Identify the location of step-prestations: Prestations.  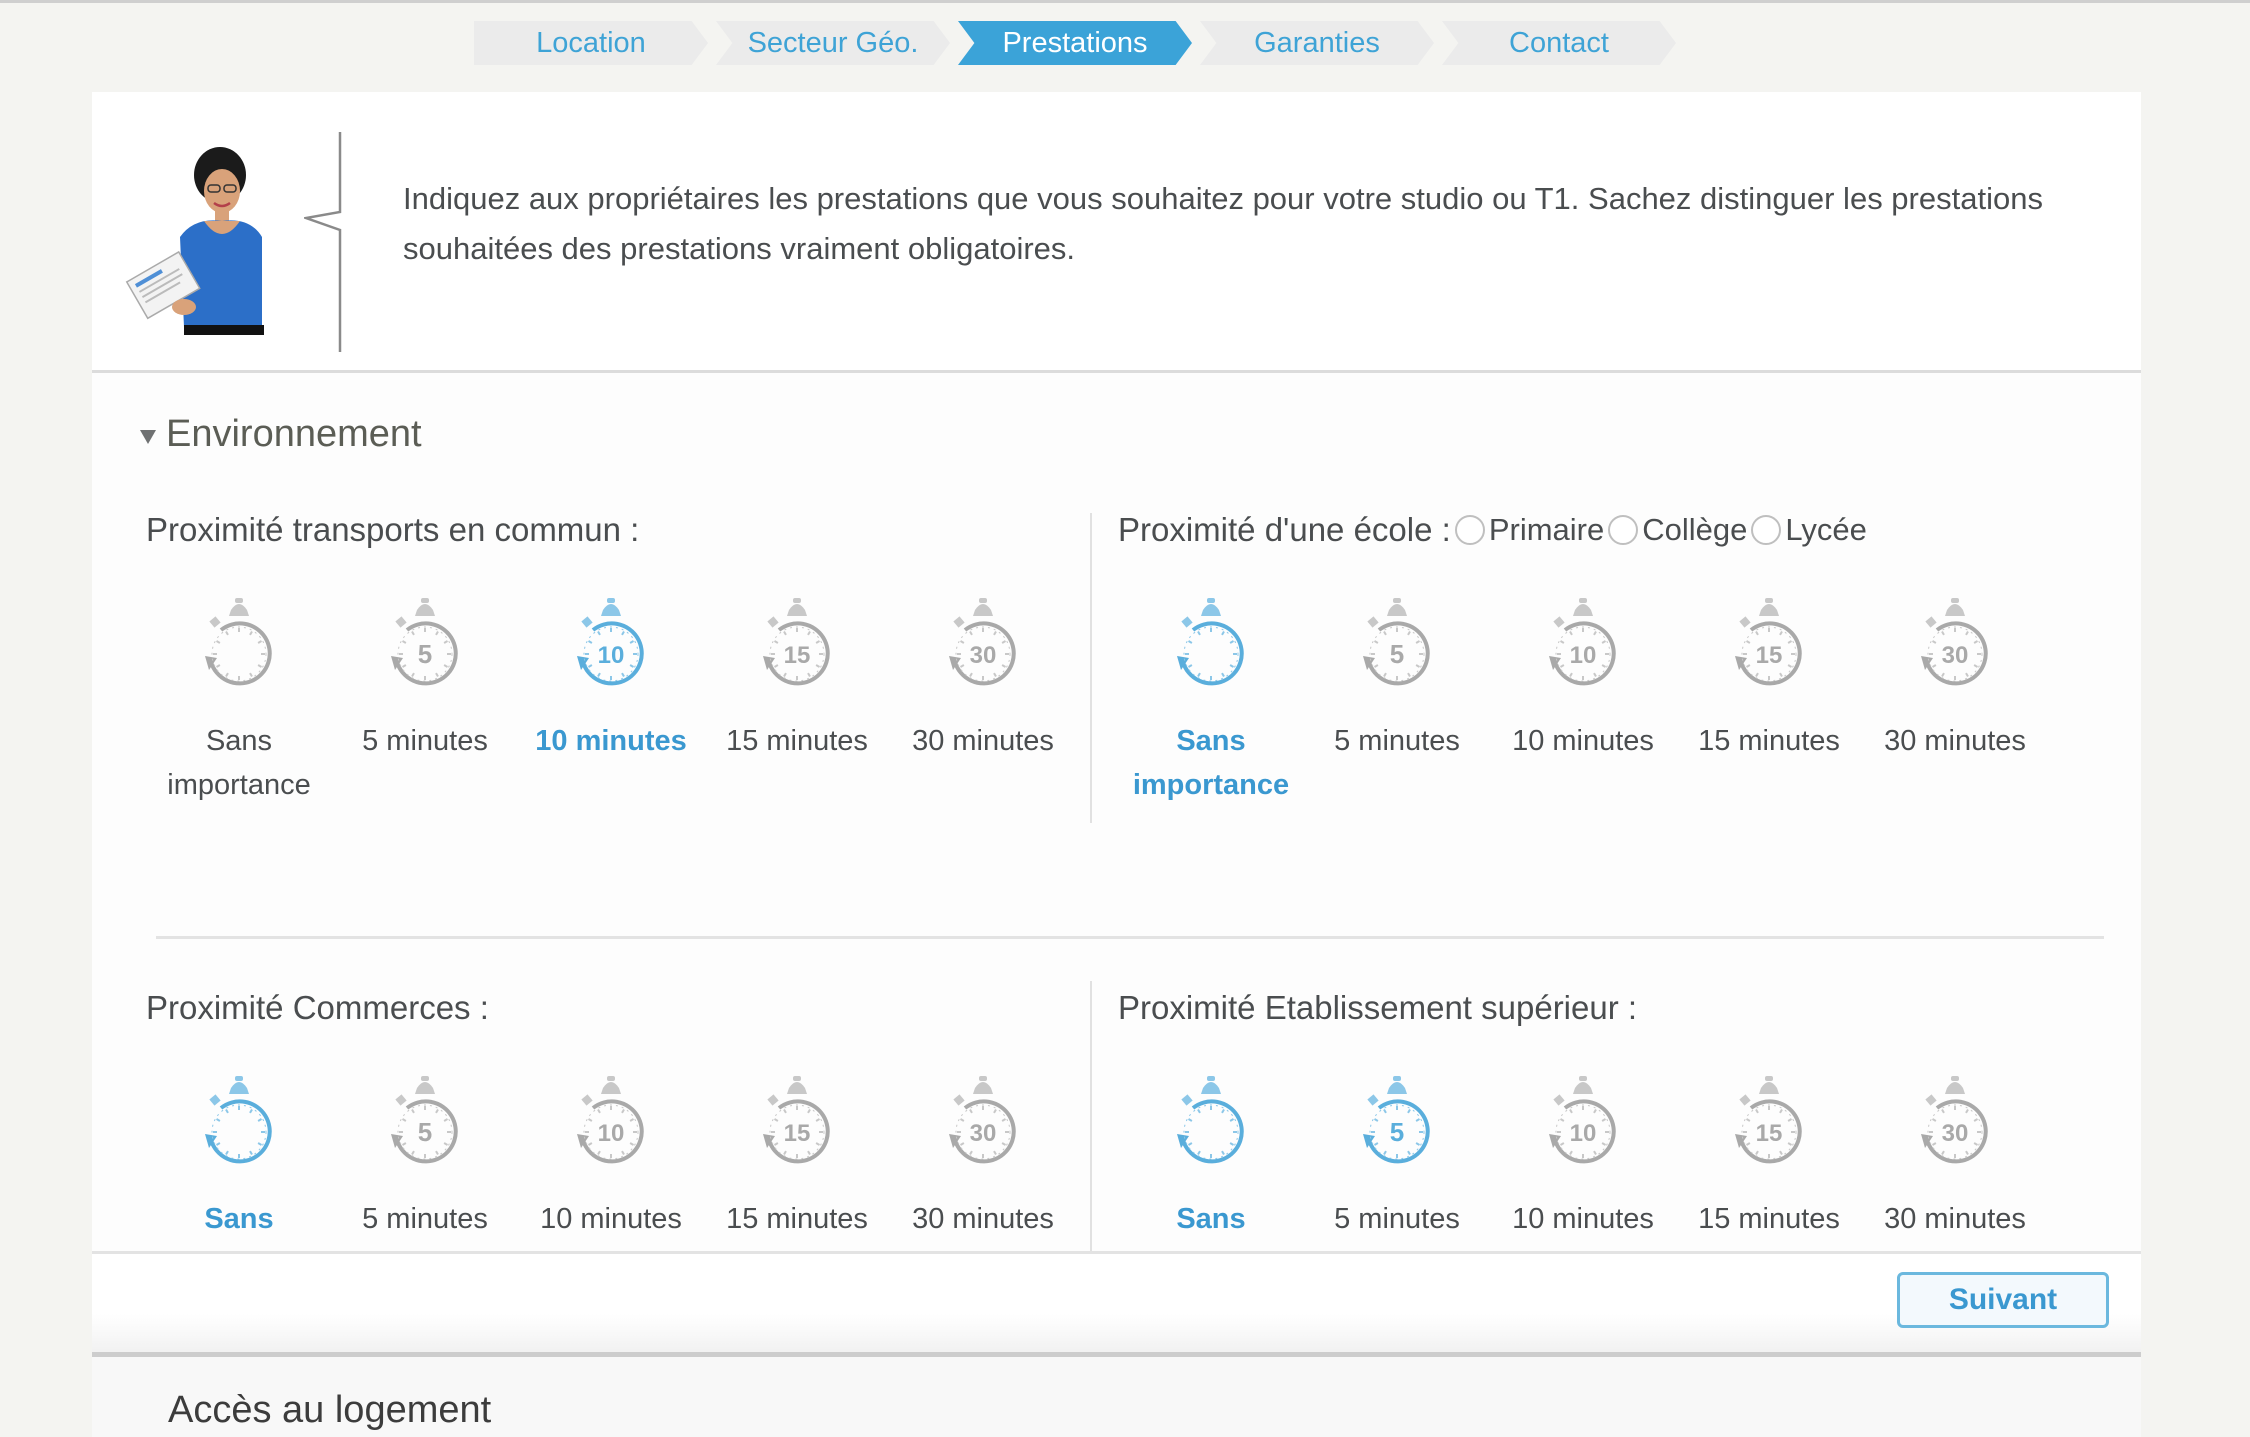
(1075, 43).